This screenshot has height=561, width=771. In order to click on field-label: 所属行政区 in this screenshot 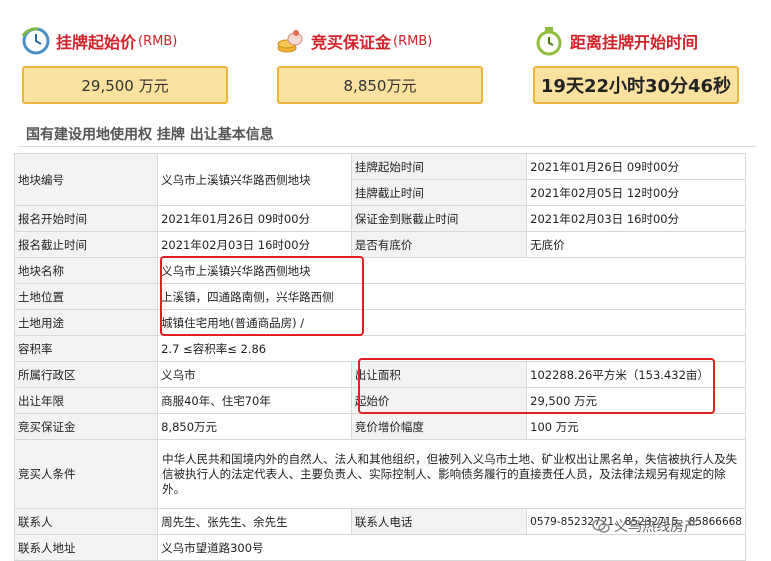, I will do `click(86, 374)`.